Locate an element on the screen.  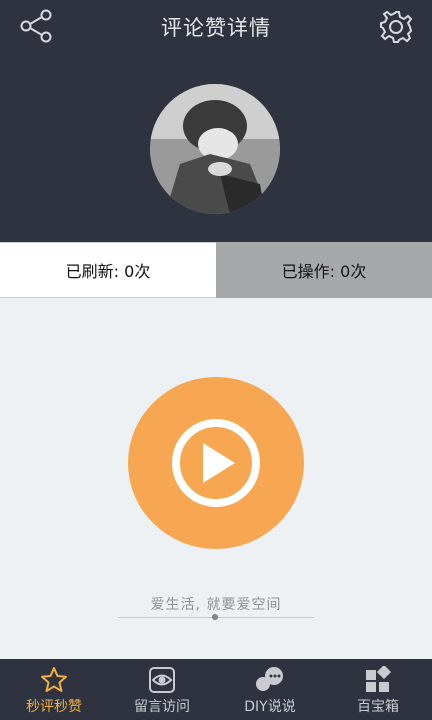
tab-message-visit: 留言访问 is located at coordinates (162, 689).